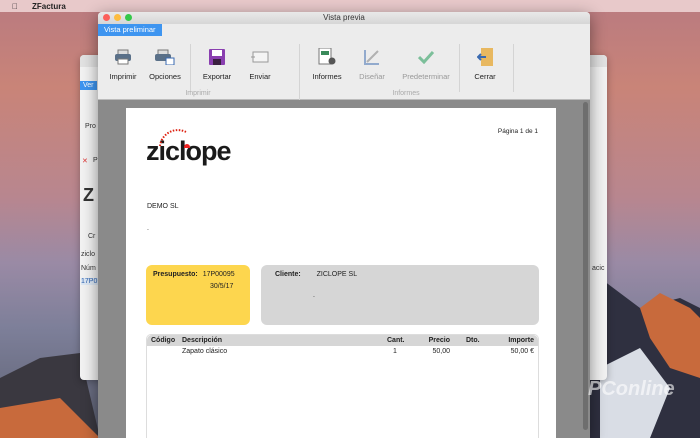 This screenshot has height=438, width=700. I want to click on minimize-button, so click(117, 17).